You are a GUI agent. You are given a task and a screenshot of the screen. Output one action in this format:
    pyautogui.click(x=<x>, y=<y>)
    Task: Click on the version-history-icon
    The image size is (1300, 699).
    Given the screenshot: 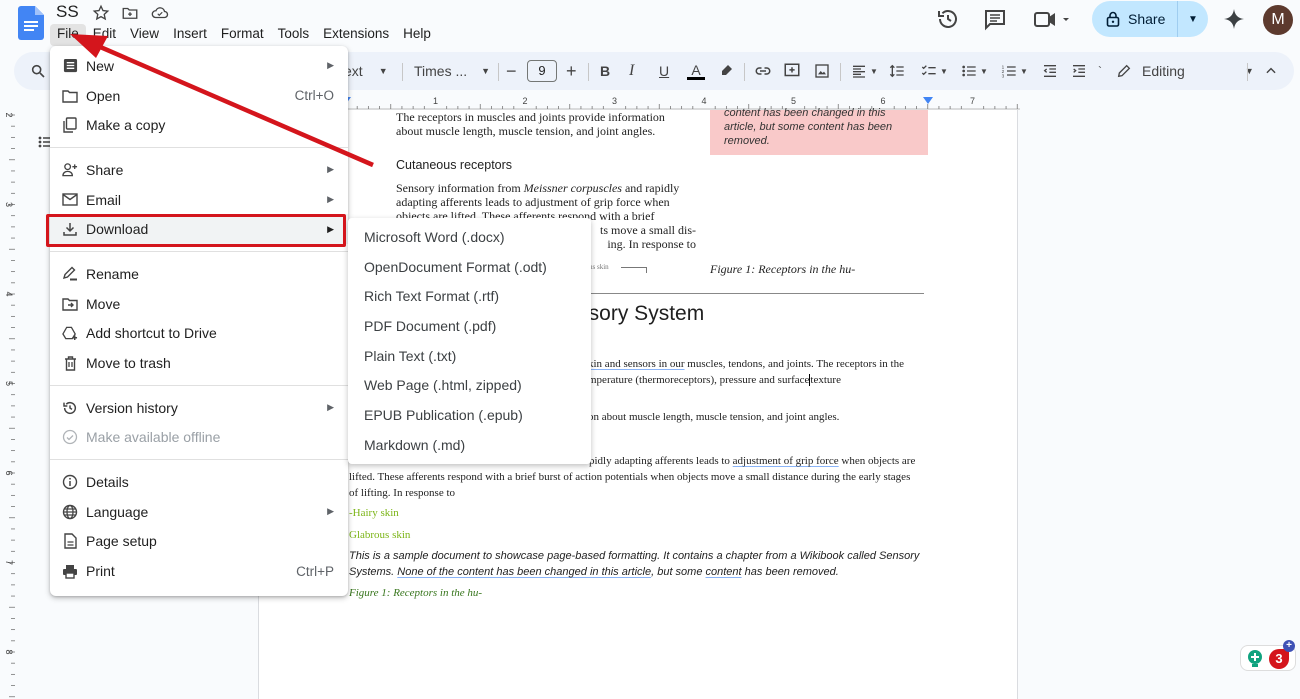 What is the action you would take?
    pyautogui.click(x=949, y=20)
    